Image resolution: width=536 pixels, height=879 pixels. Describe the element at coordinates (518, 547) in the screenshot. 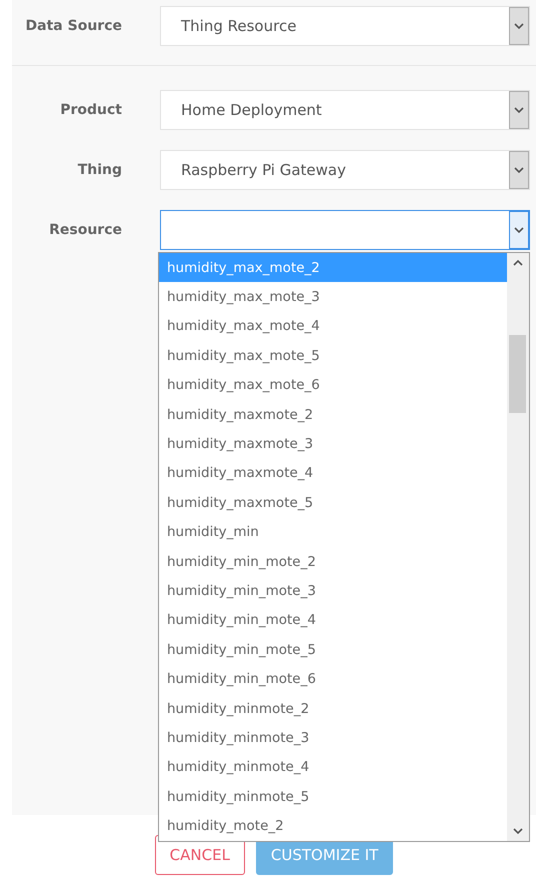

I see `scrollbar` at that location.